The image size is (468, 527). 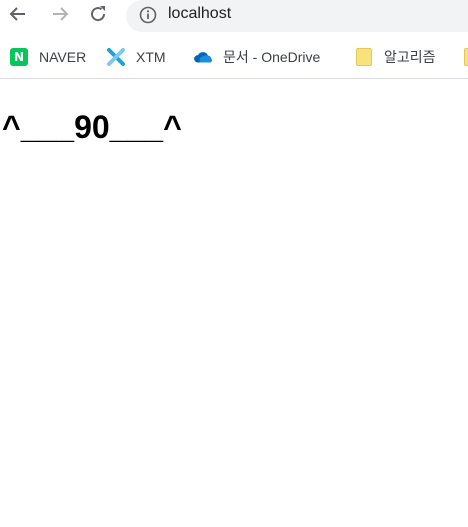 What do you see at coordinates (203, 57) in the screenshot?
I see `onedrive-icon` at bounding box center [203, 57].